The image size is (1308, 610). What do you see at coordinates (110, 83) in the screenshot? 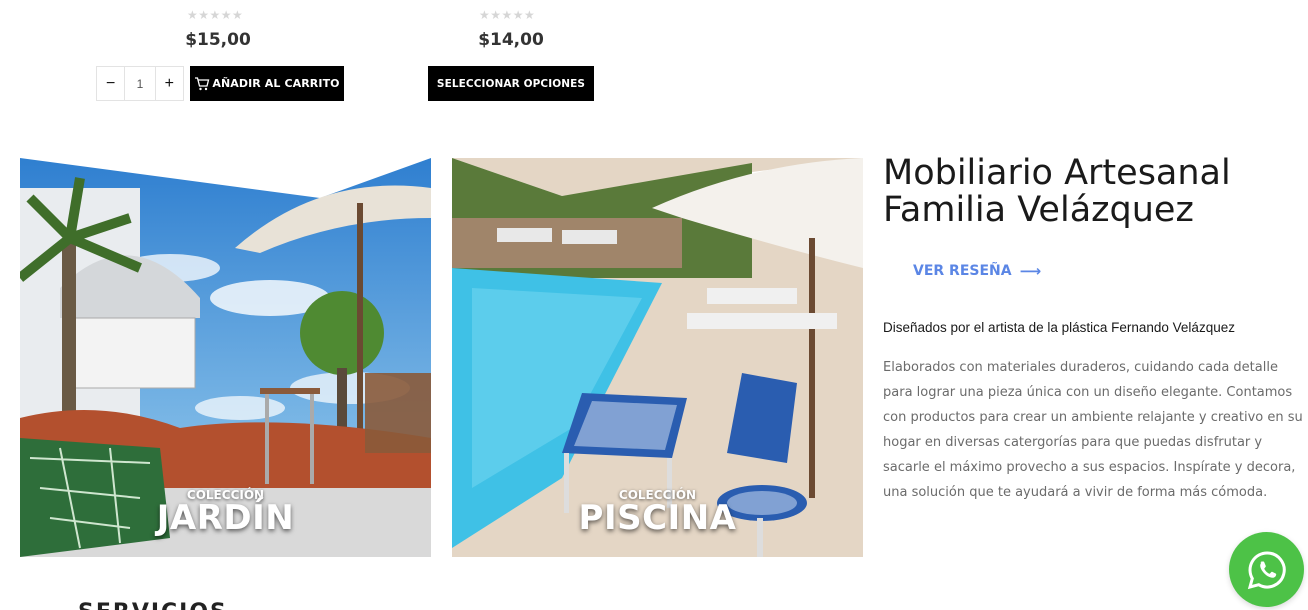
I see `qty-minus-button: −` at bounding box center [110, 83].